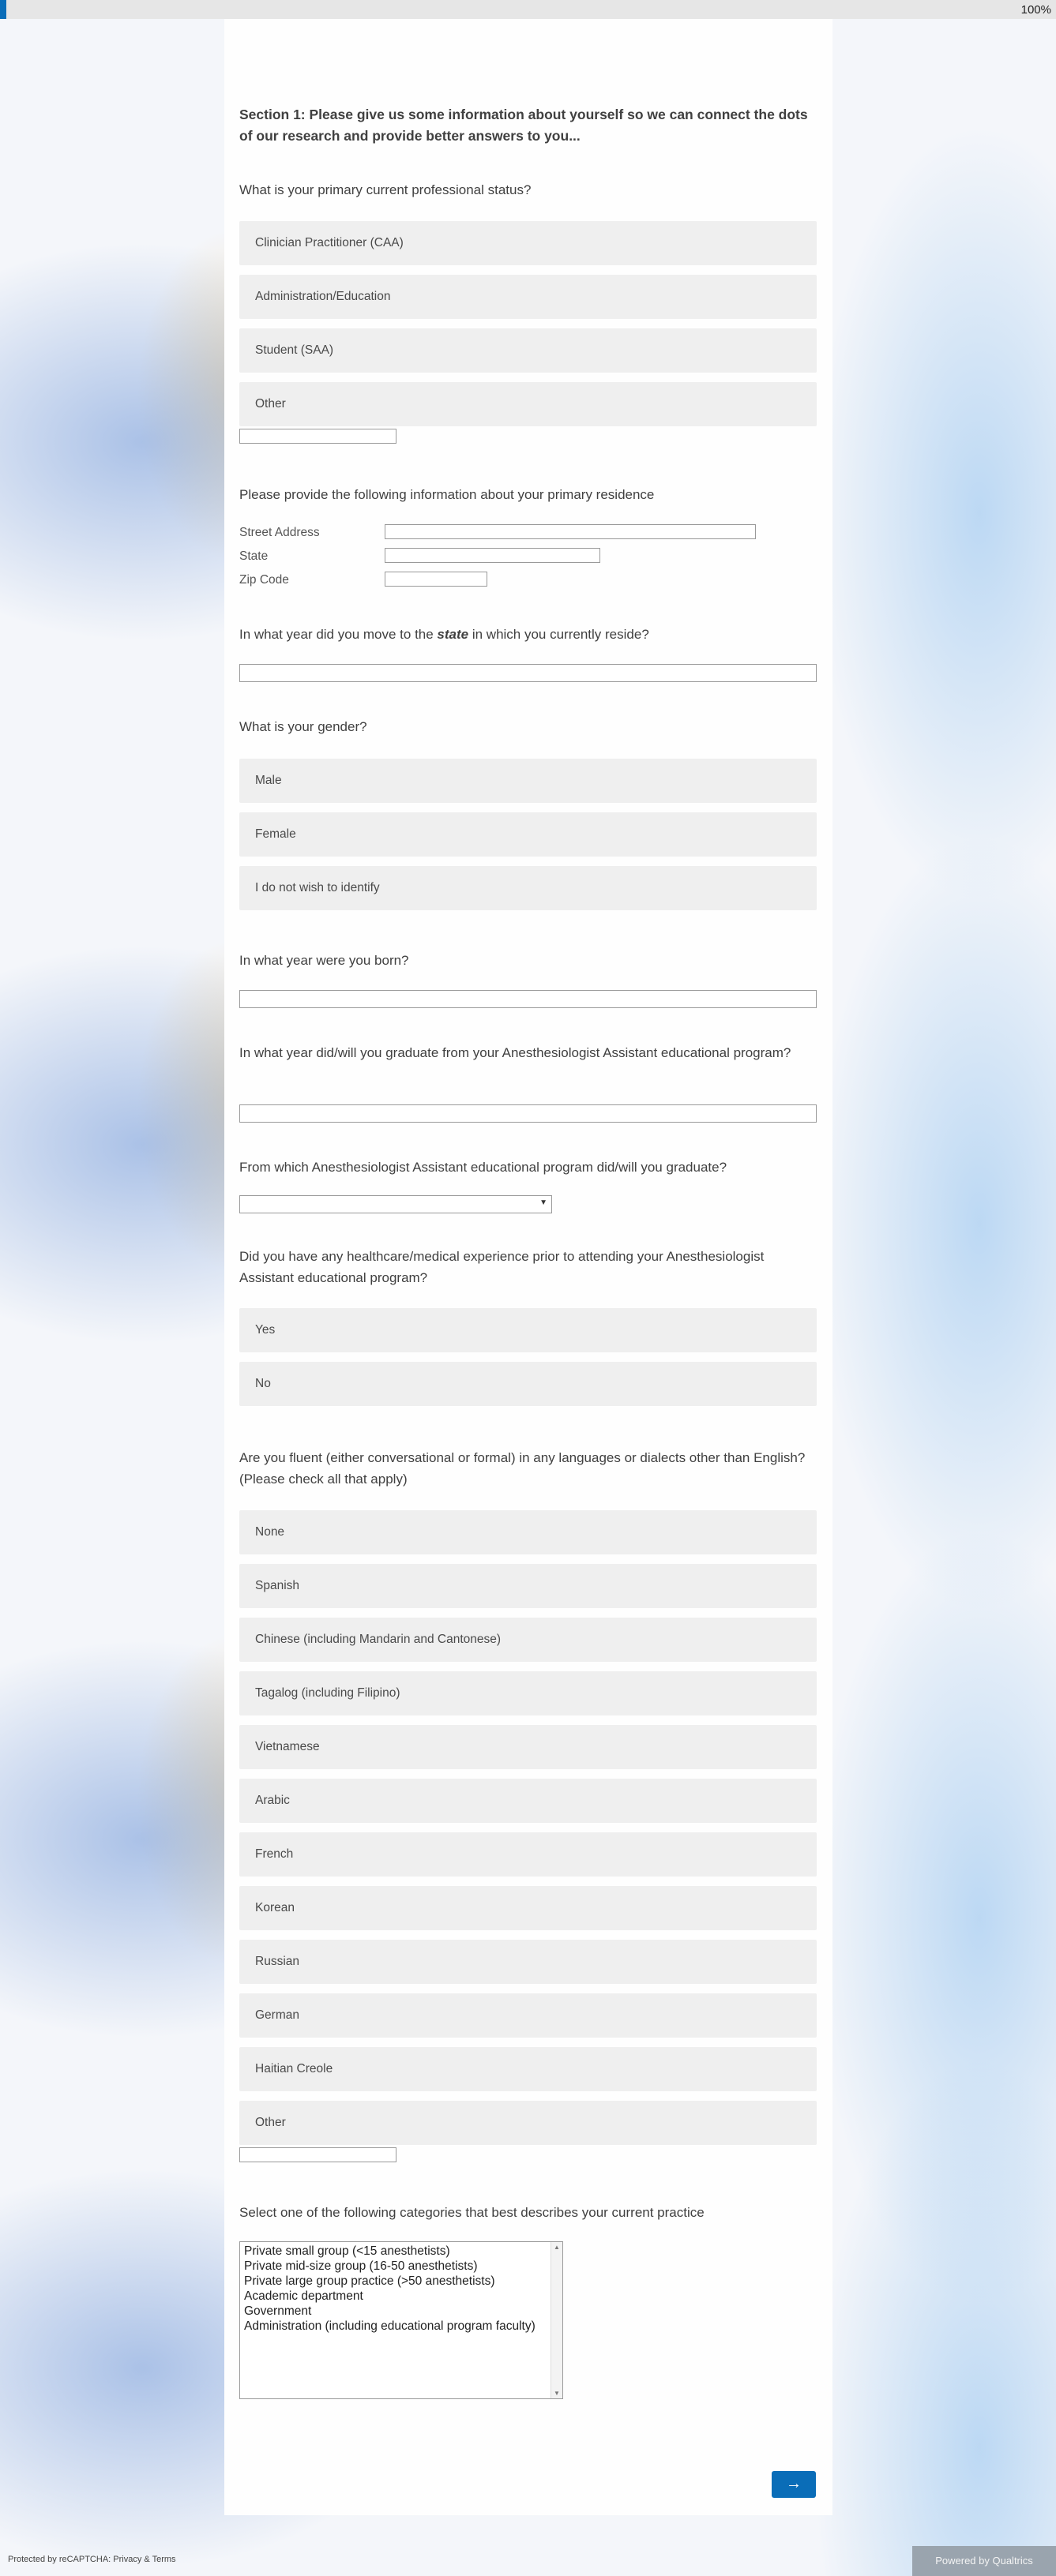  What do you see at coordinates (268, 780) in the screenshot?
I see `choice-label: Male` at bounding box center [268, 780].